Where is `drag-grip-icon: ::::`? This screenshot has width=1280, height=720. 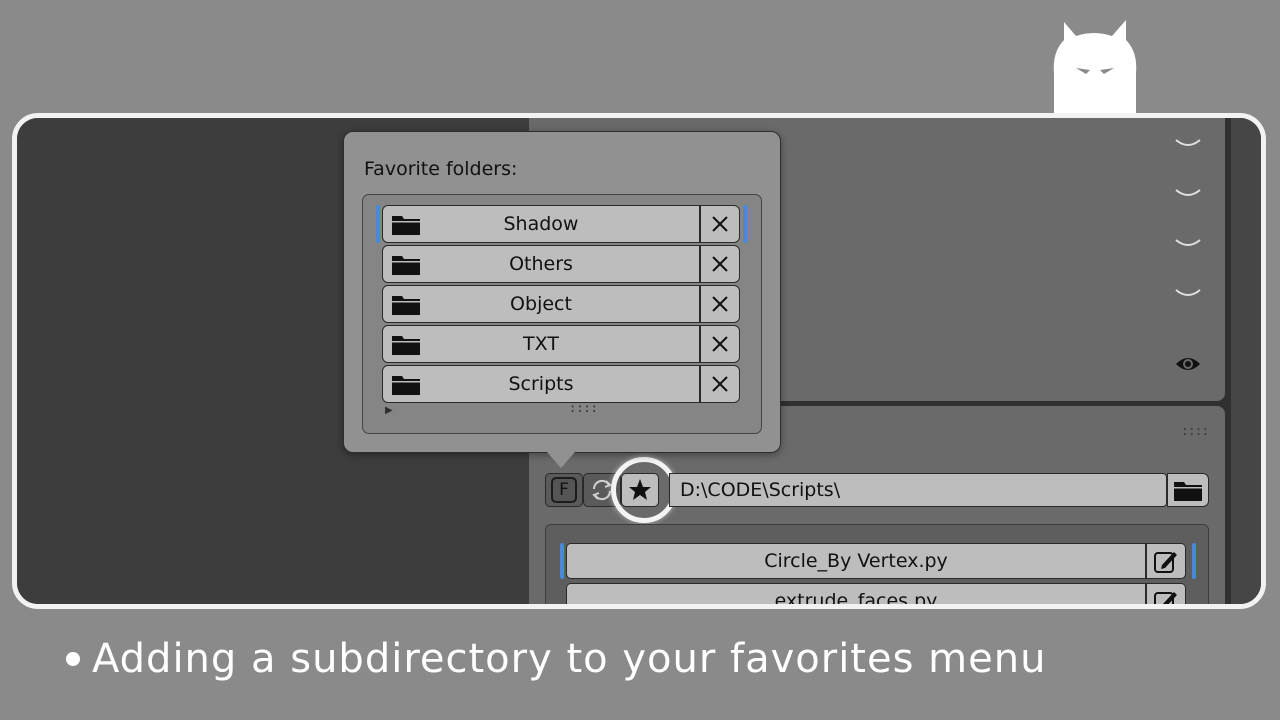
drag-grip-icon: :::: is located at coordinates (1195, 431).